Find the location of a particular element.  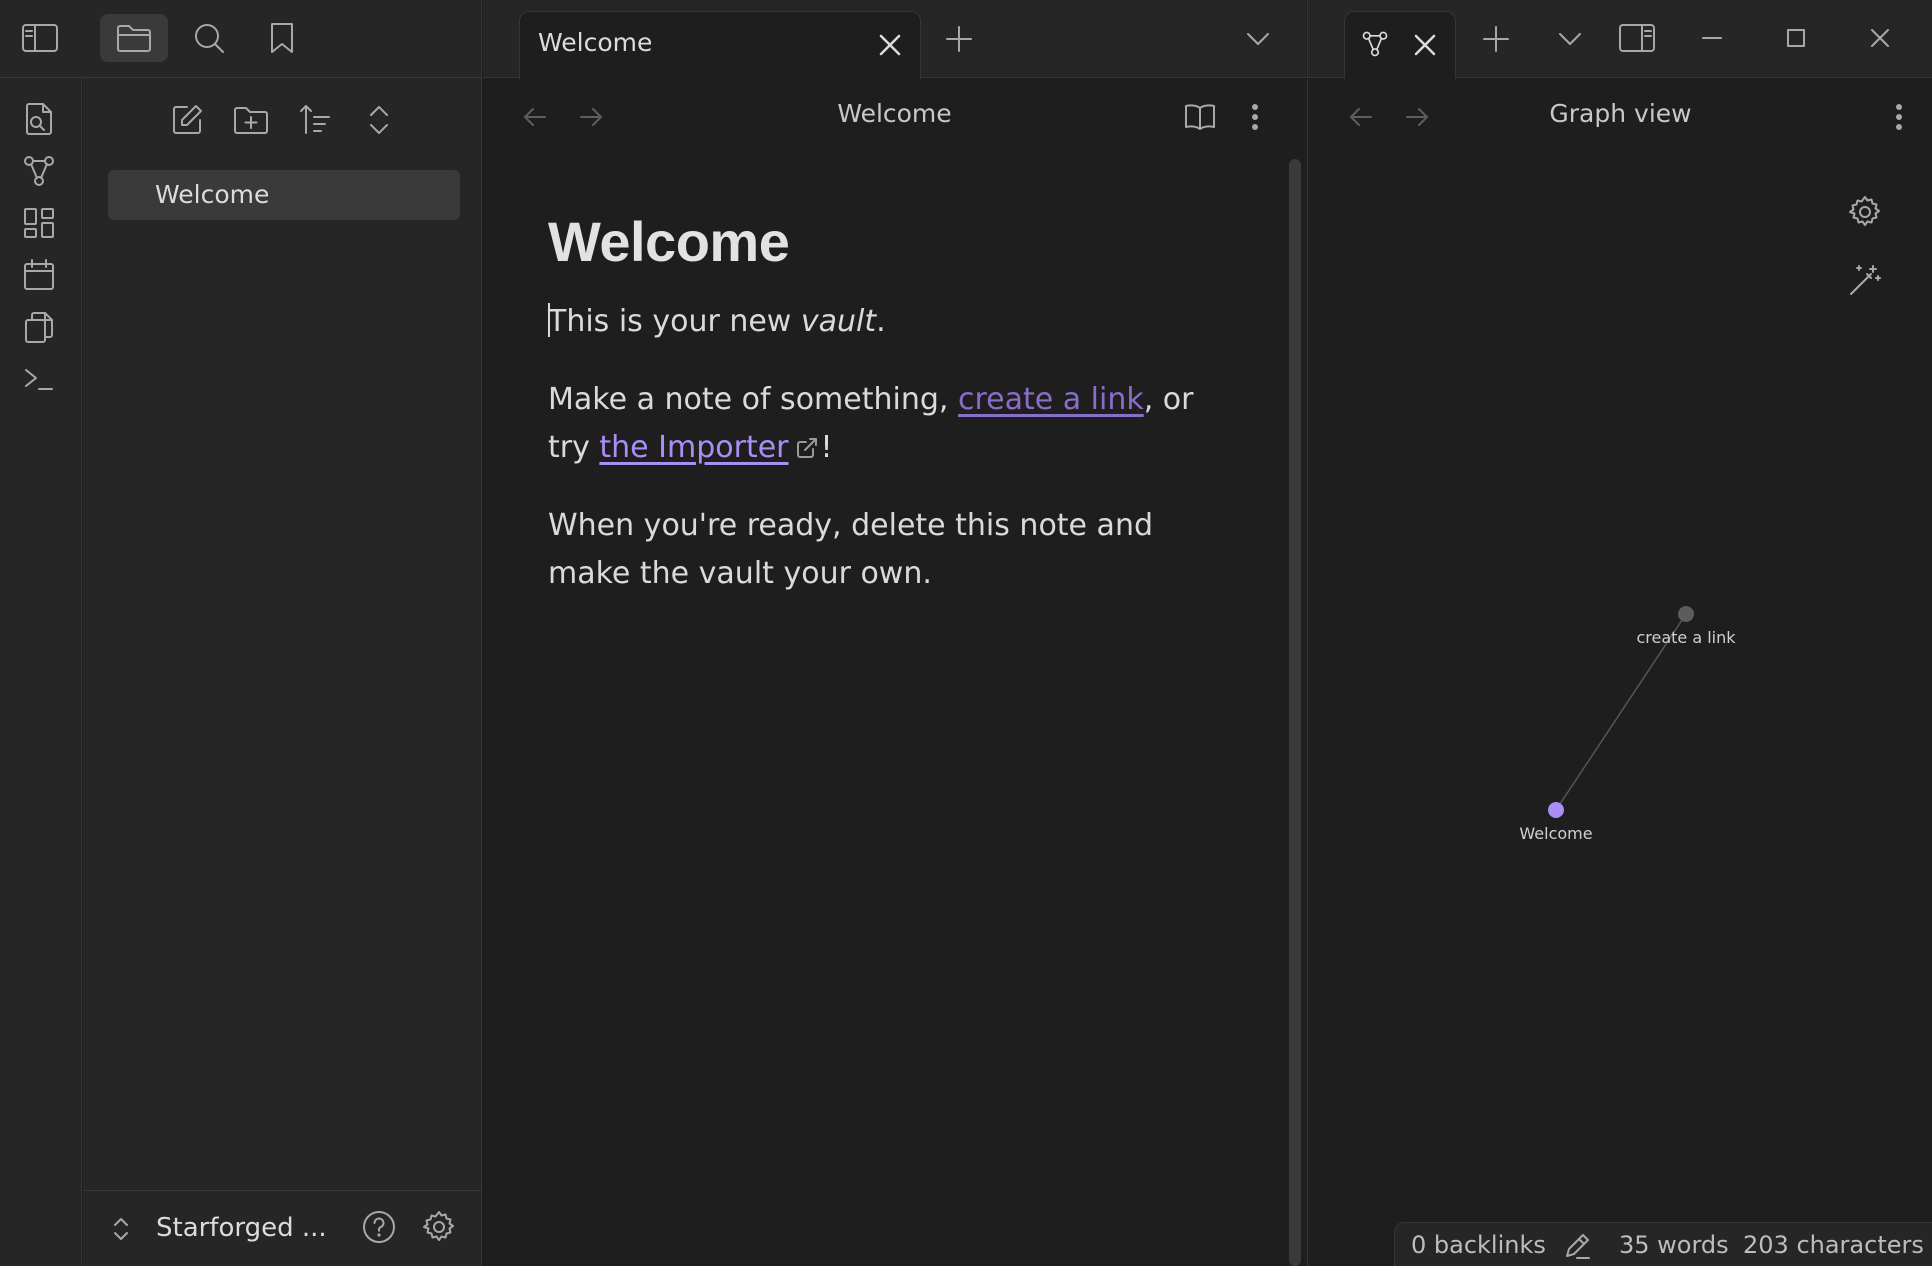

scrollbar is located at coordinates (1295, 712).